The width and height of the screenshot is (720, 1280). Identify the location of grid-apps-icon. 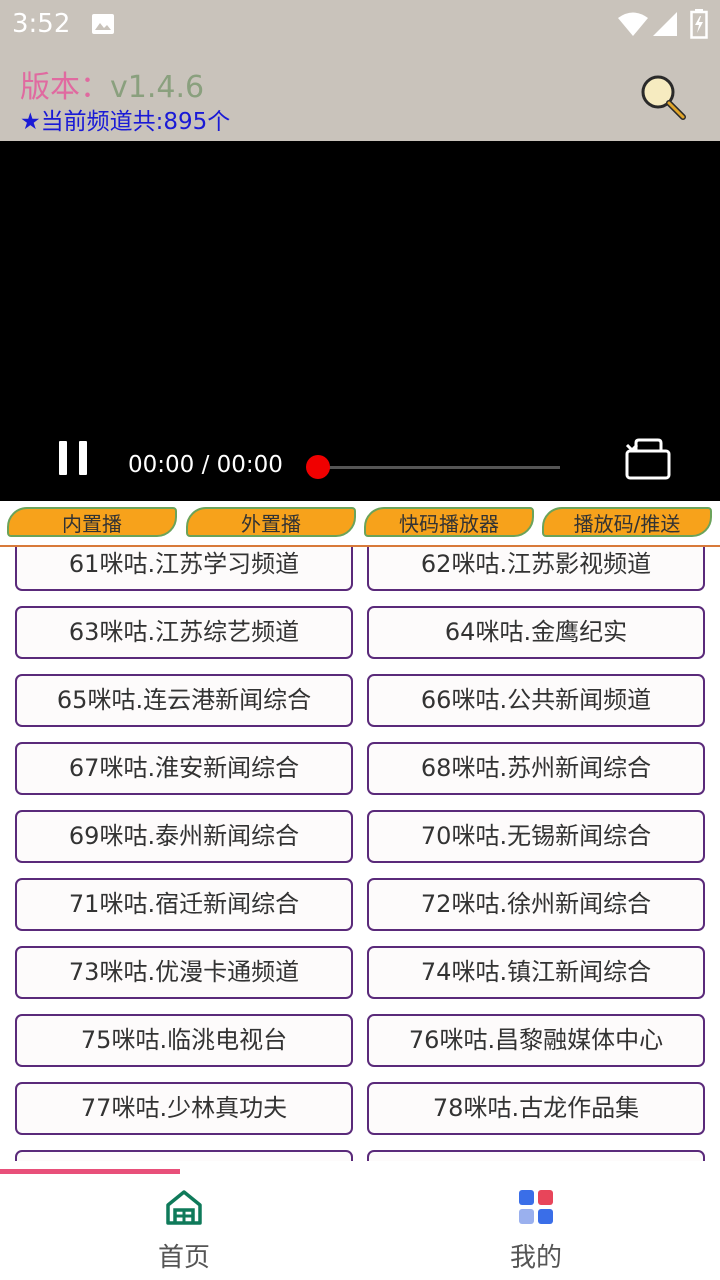
(536, 1207).